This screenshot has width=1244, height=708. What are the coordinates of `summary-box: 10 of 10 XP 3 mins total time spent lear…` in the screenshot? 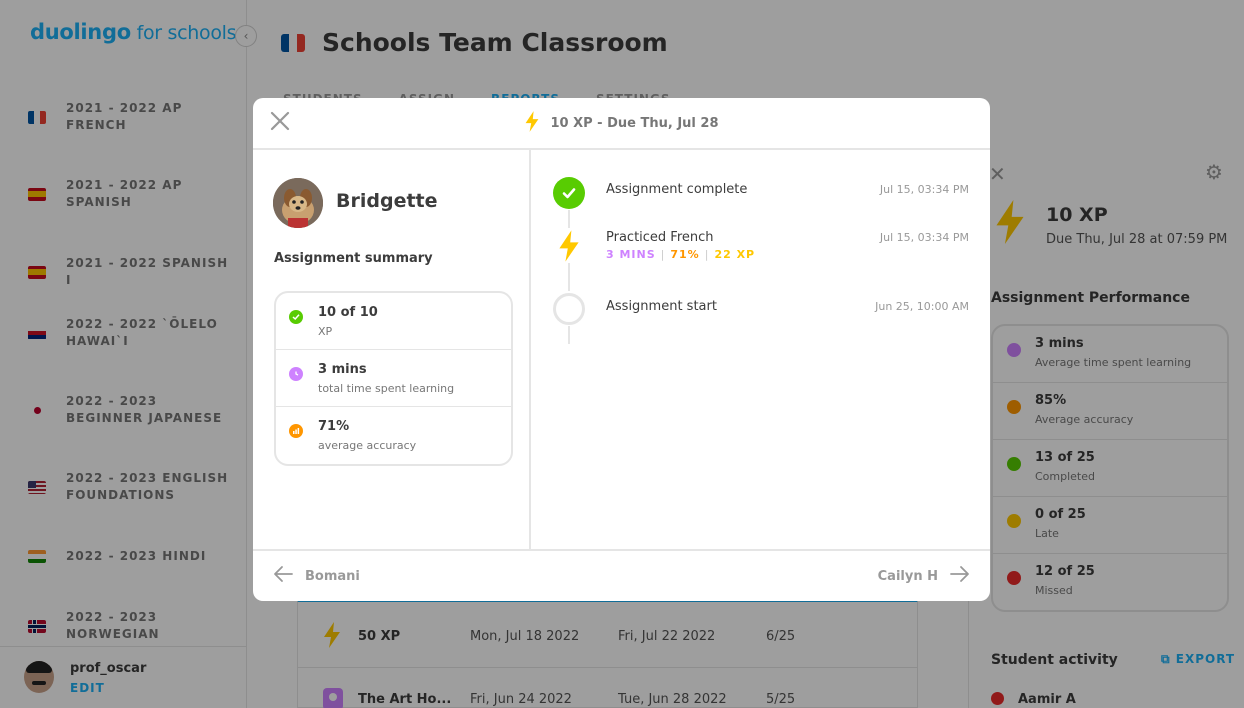 It's located at (393, 378).